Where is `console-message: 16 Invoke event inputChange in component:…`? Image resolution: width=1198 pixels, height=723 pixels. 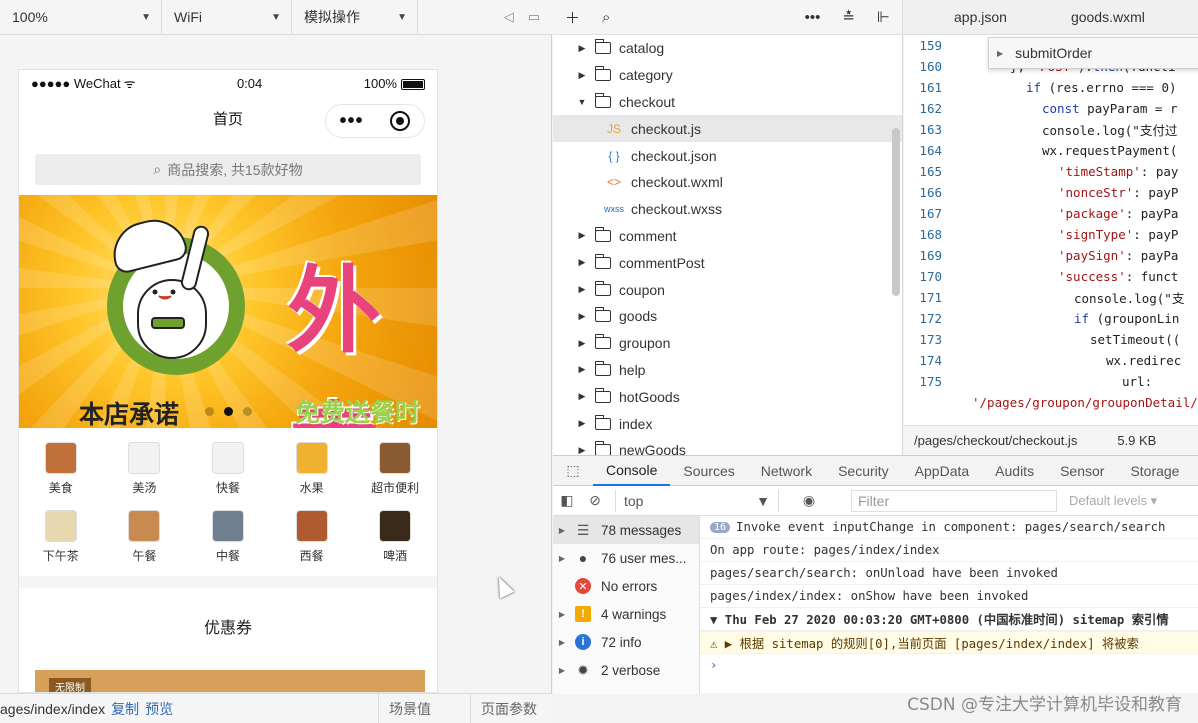
console-message: 16 Invoke event inputChange in component:… is located at coordinates (949, 527).